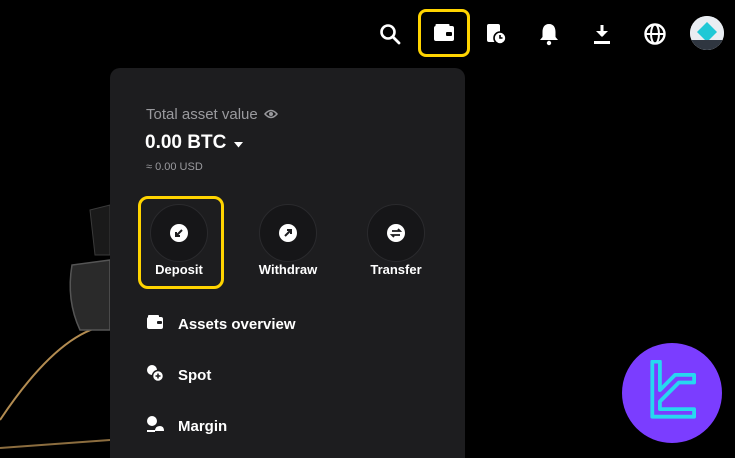 The image size is (735, 458). Describe the element at coordinates (179, 269) in the screenshot. I see `deposit-label: Deposit` at that location.